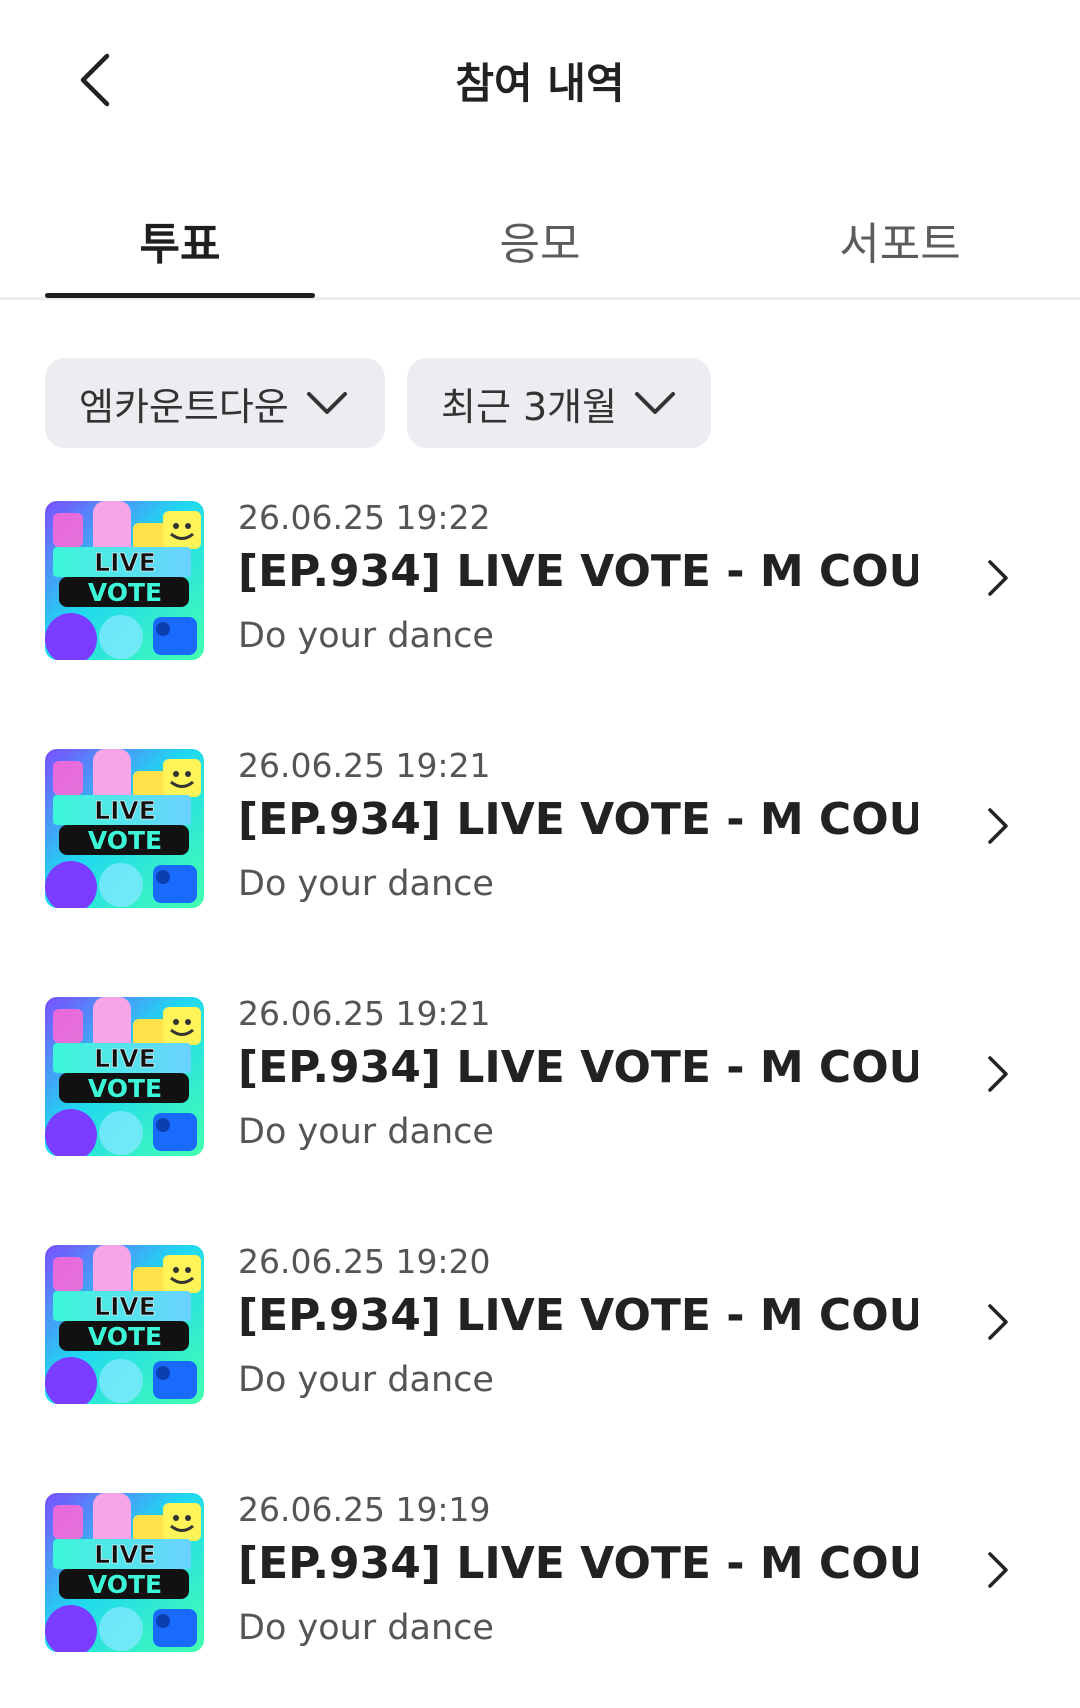 Image resolution: width=1080 pixels, height=1708 pixels. I want to click on tab-indicator, so click(180, 295).